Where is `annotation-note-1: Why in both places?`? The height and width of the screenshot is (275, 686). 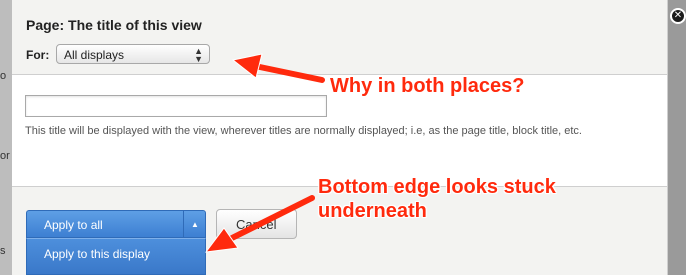
annotation-note-1: Why in both places? is located at coordinates (427, 86).